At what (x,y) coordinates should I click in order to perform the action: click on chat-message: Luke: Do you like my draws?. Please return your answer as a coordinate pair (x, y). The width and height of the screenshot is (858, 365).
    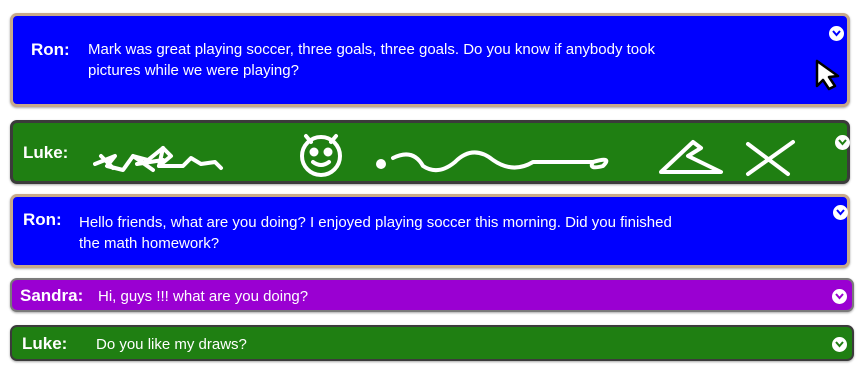
    Looking at the image, I should click on (432, 343).